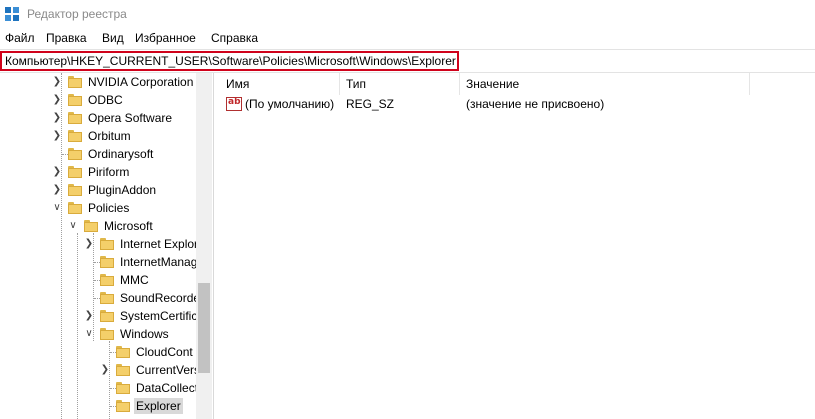 This screenshot has height=419, width=815. I want to click on tree-item-opera-software: ❯ Opera Software, so click(98, 118).